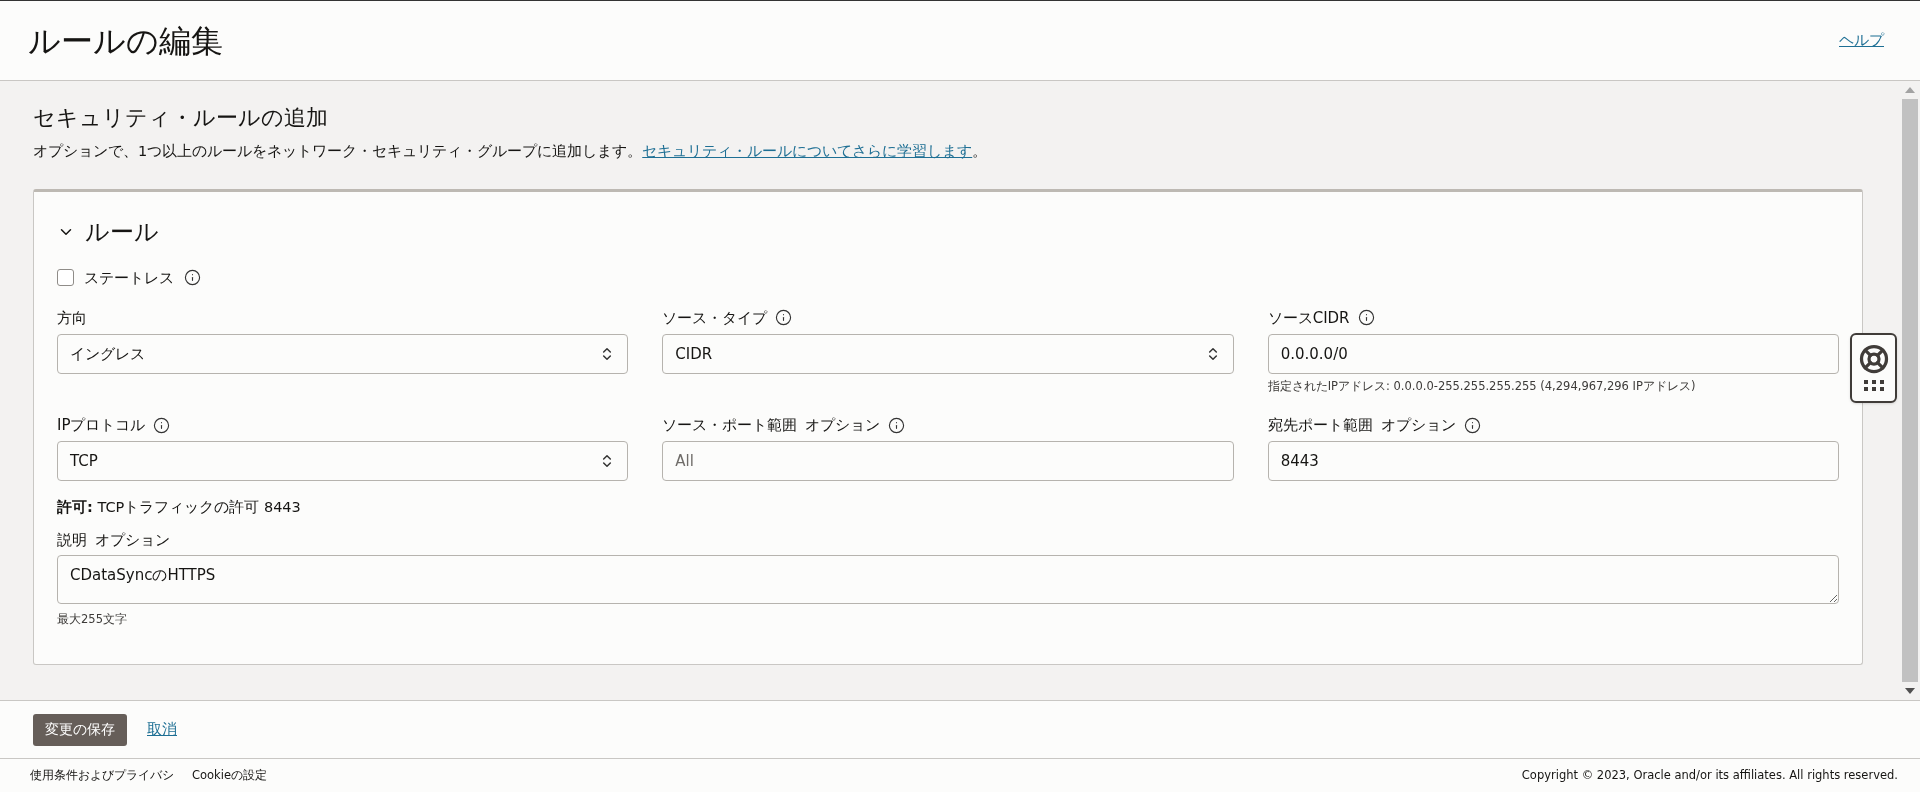 Image resolution: width=1920 pixels, height=792 pixels. Describe the element at coordinates (1861, 40) in the screenshot. I see `help-link: ヘルプ` at that location.